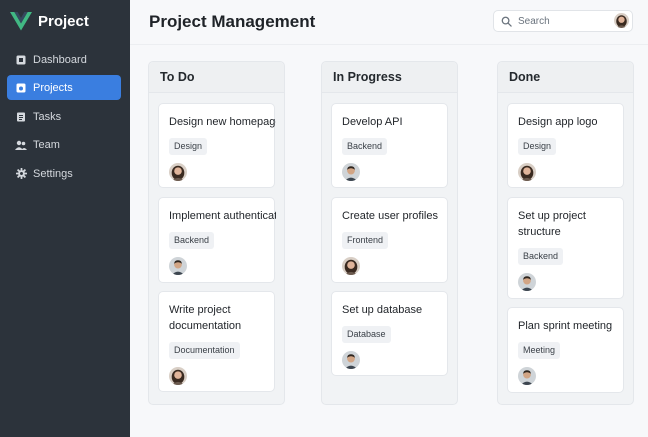 Image resolution: width=648 pixels, height=437 pixels. I want to click on dashboard-icon, so click(21, 60).